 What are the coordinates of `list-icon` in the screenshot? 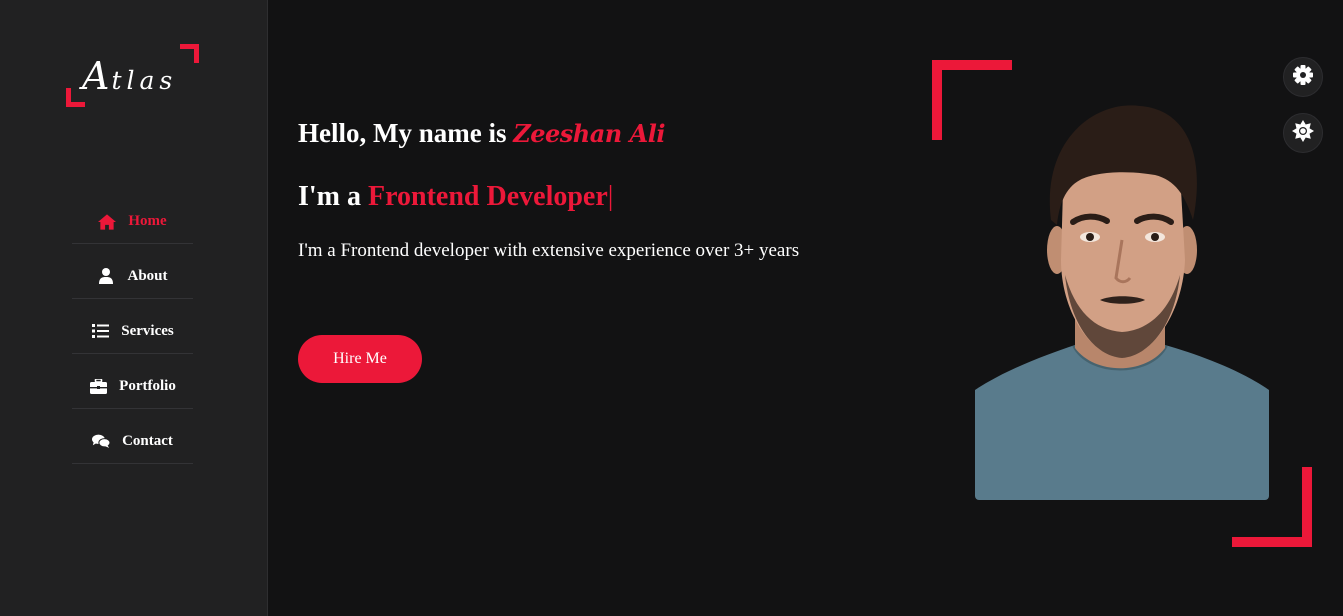 It's located at (100, 331).